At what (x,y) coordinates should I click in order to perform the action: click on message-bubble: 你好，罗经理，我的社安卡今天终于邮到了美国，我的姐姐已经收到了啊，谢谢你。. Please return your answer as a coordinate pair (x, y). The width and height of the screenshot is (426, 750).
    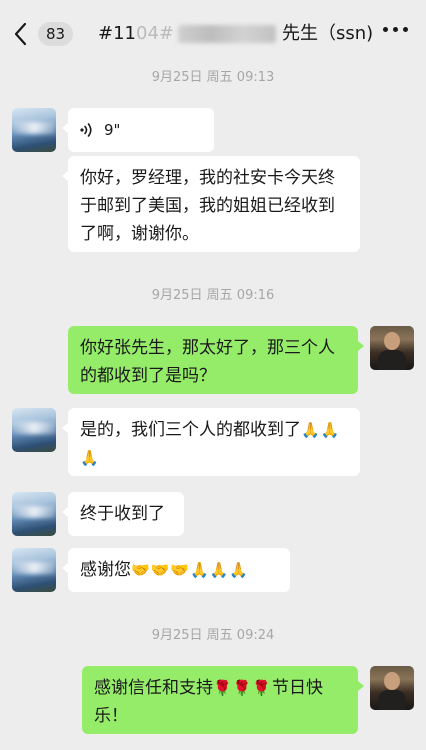
    Looking at the image, I should click on (211, 204).